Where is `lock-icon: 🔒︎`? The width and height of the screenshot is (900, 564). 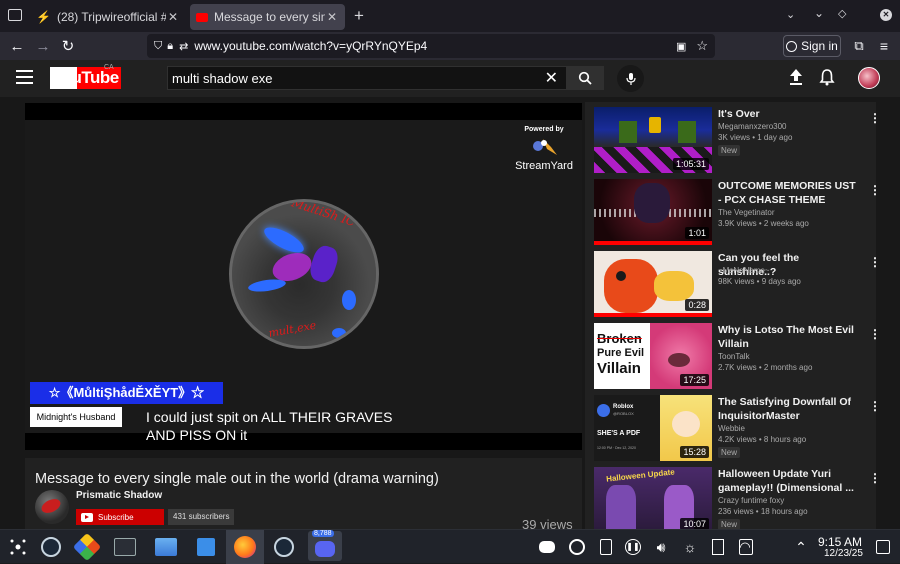 lock-icon: 🔒︎ is located at coordinates (170, 46).